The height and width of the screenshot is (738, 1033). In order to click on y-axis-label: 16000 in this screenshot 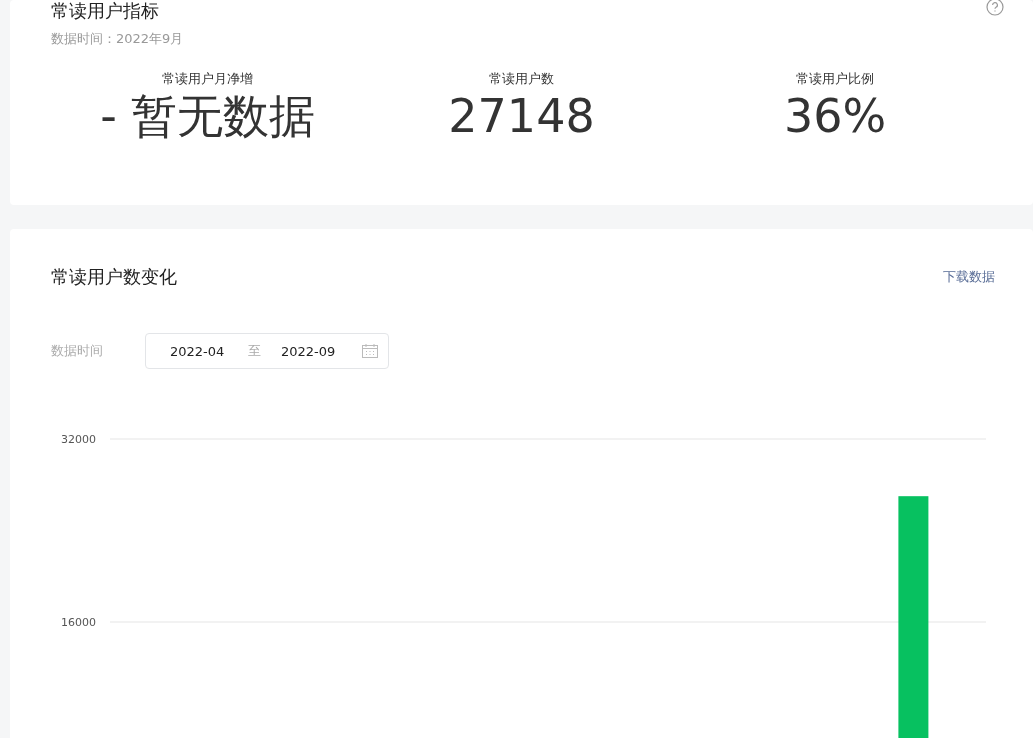, I will do `click(78, 622)`.